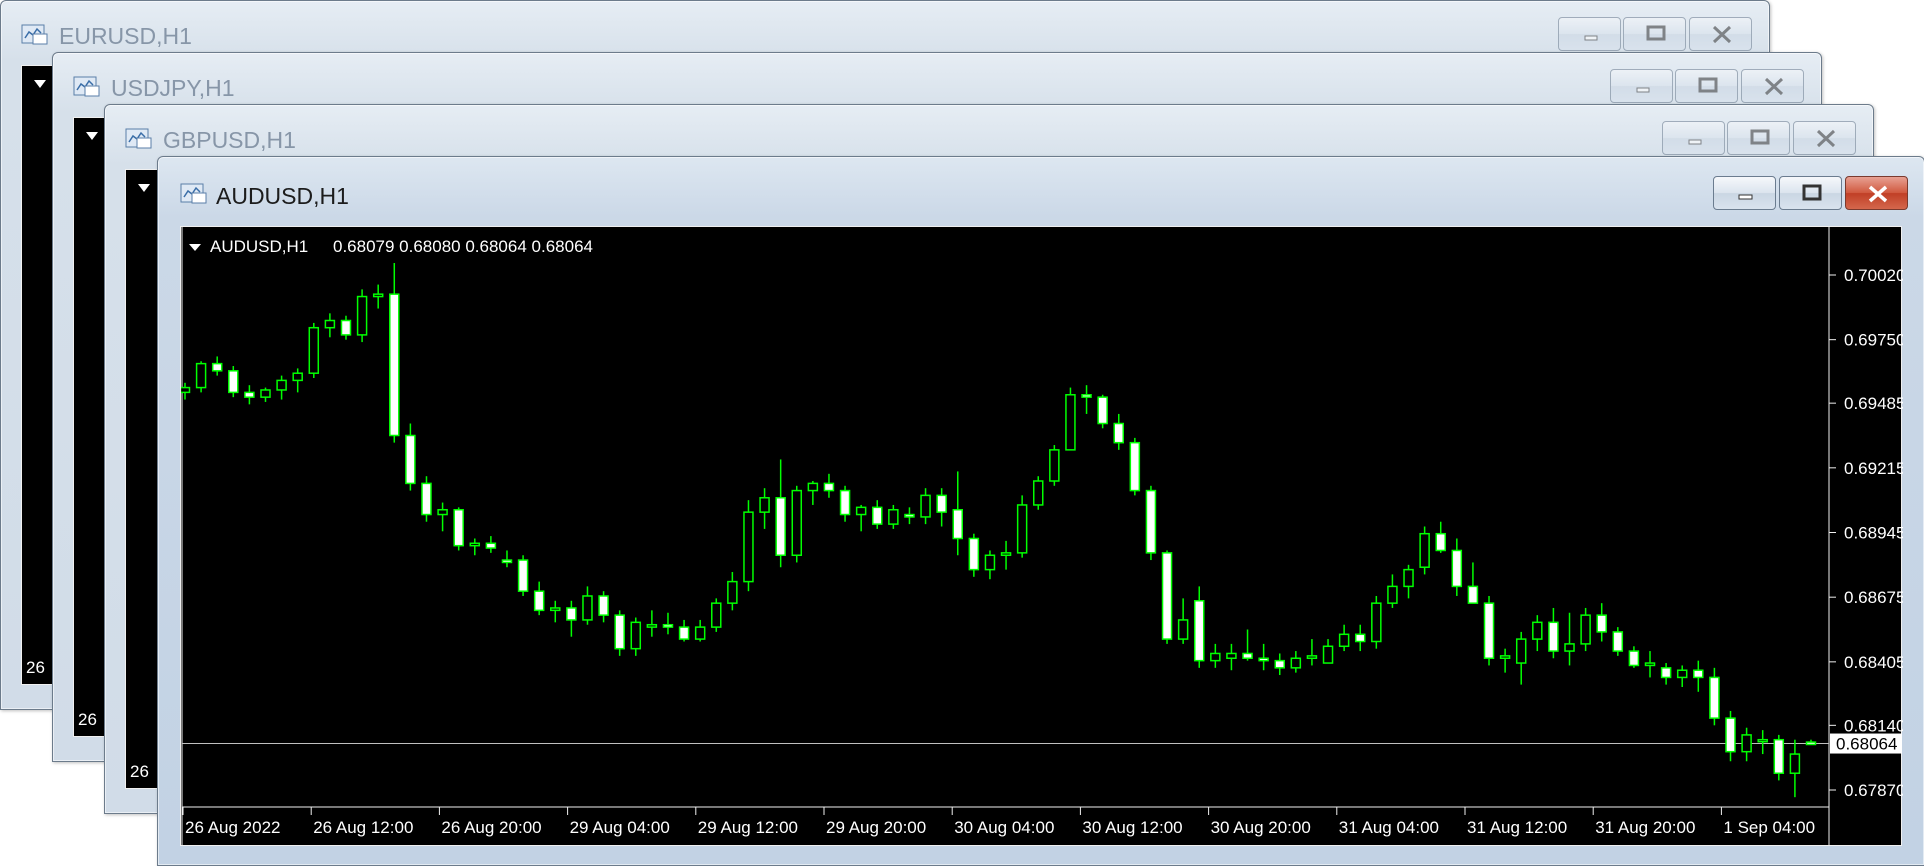  I want to click on title-bar: AUDUSD,H1, so click(1041, 183).